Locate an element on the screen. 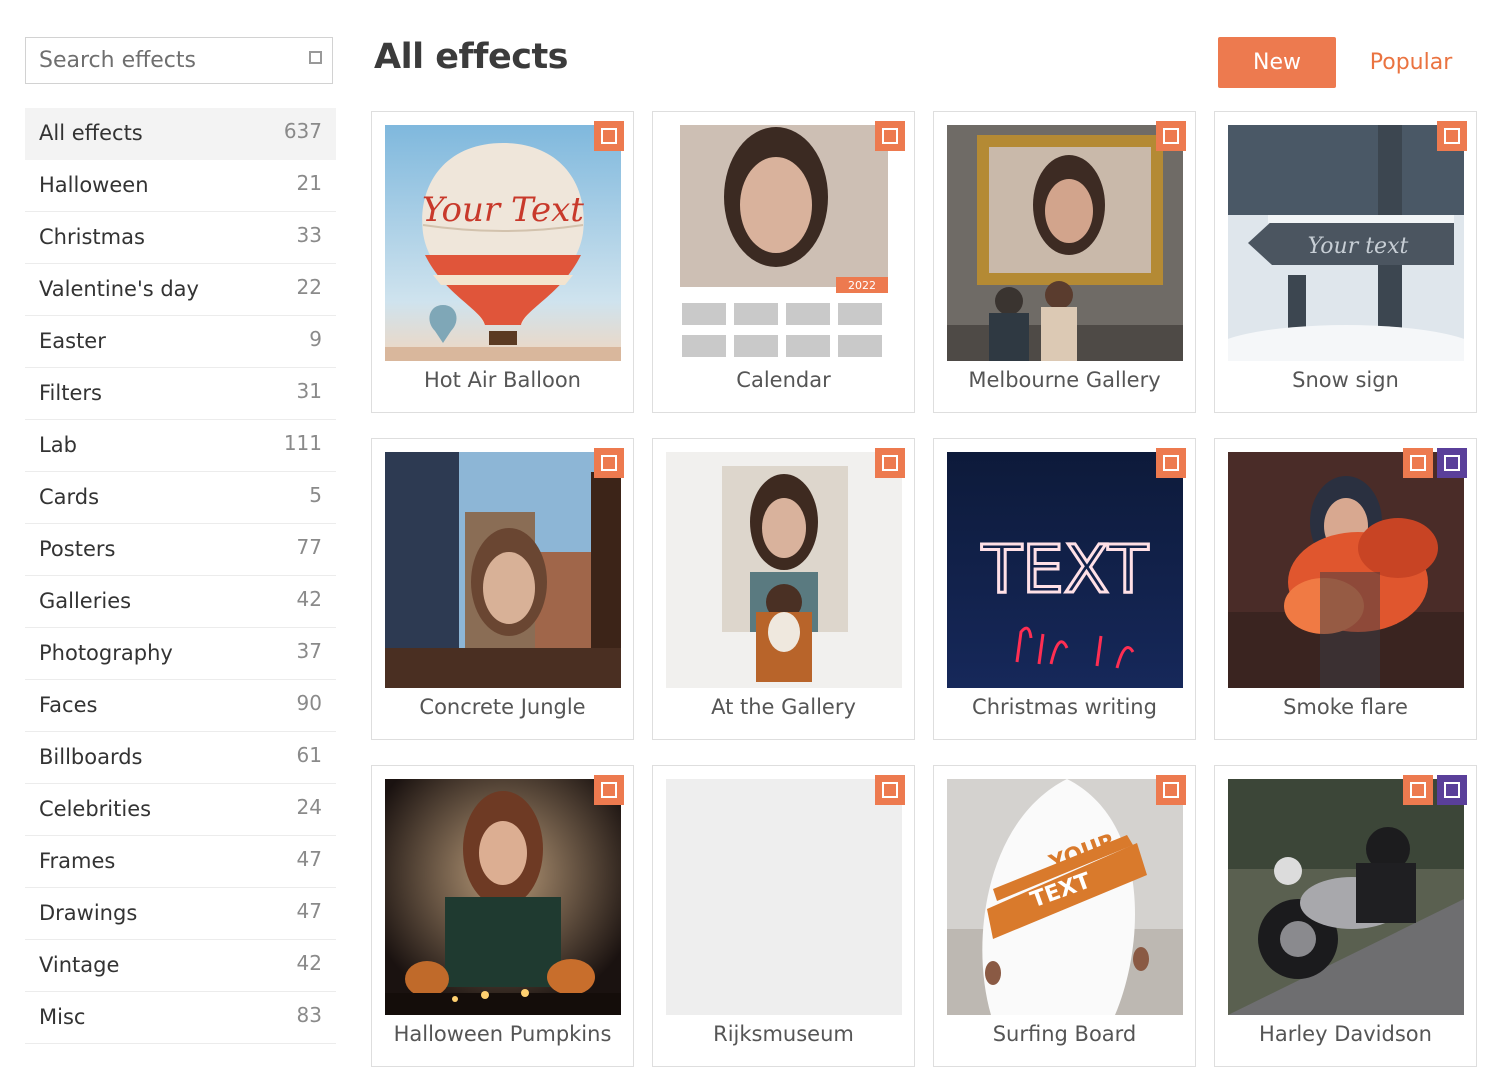  category-count: 21 is located at coordinates (309, 183).